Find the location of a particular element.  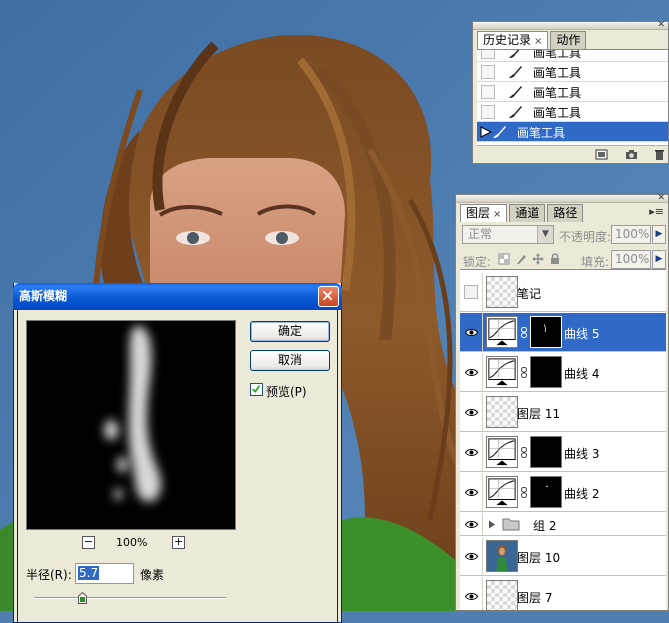

cancel-button: 取消 is located at coordinates (290, 360).